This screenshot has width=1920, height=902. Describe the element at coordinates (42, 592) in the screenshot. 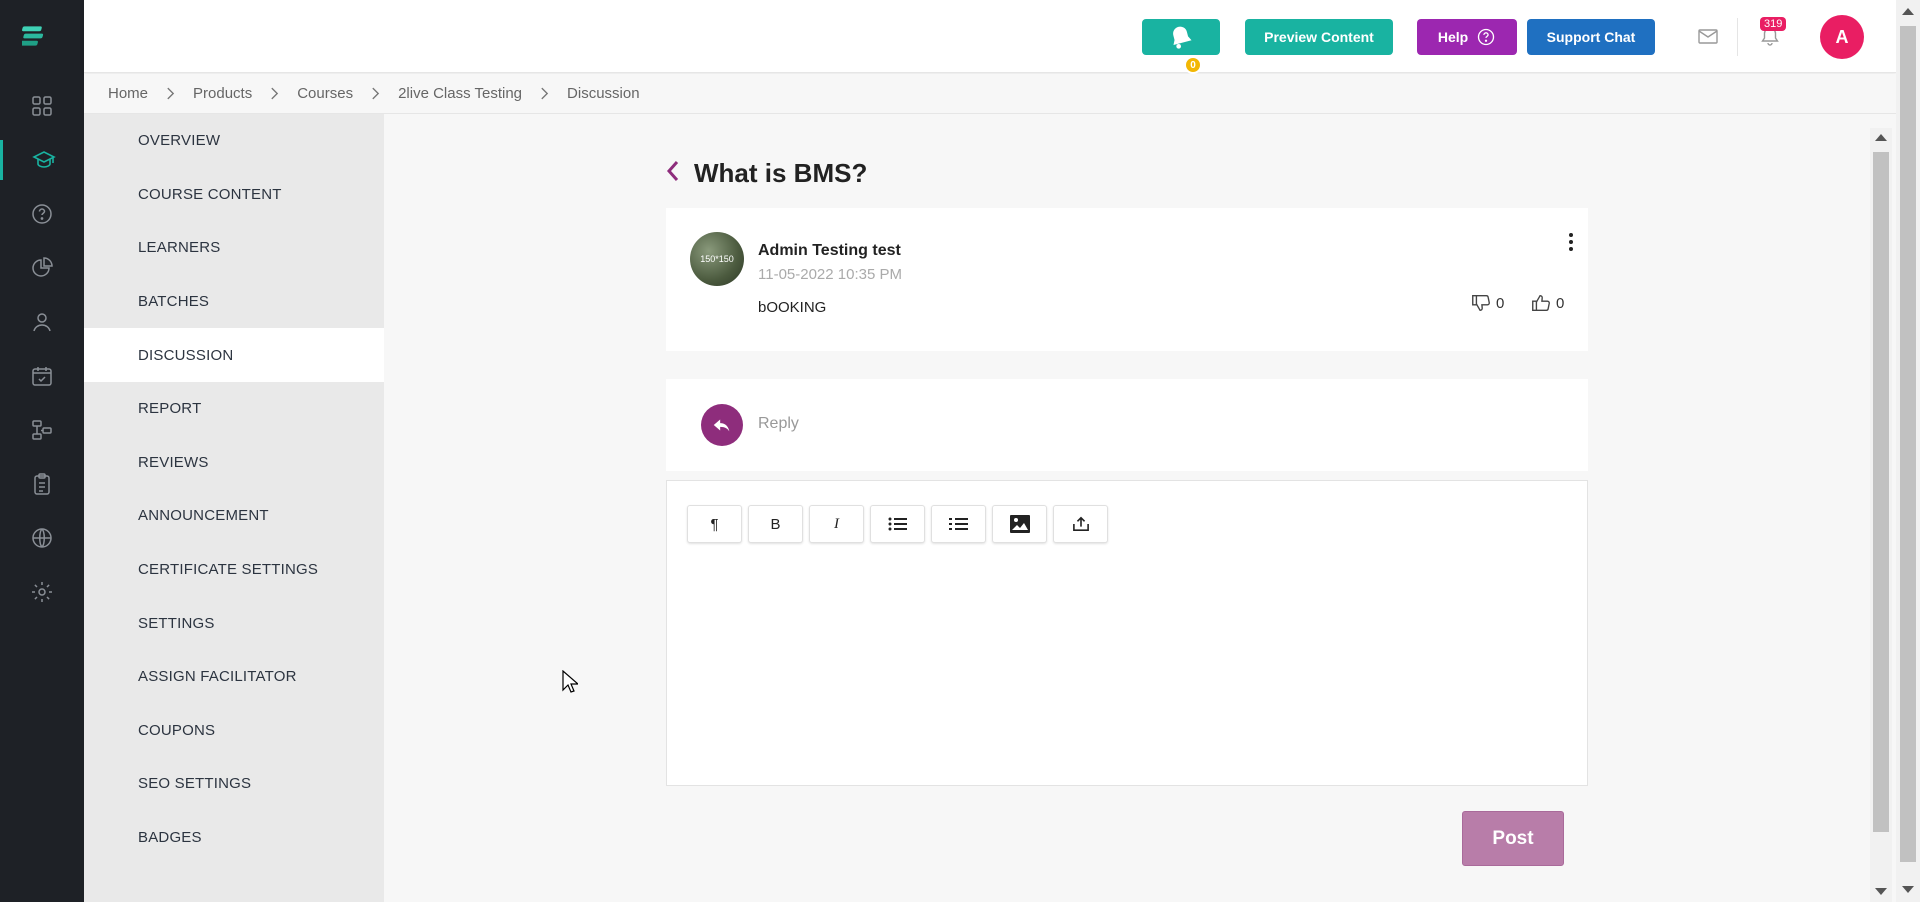

I see `gear-icon` at that location.